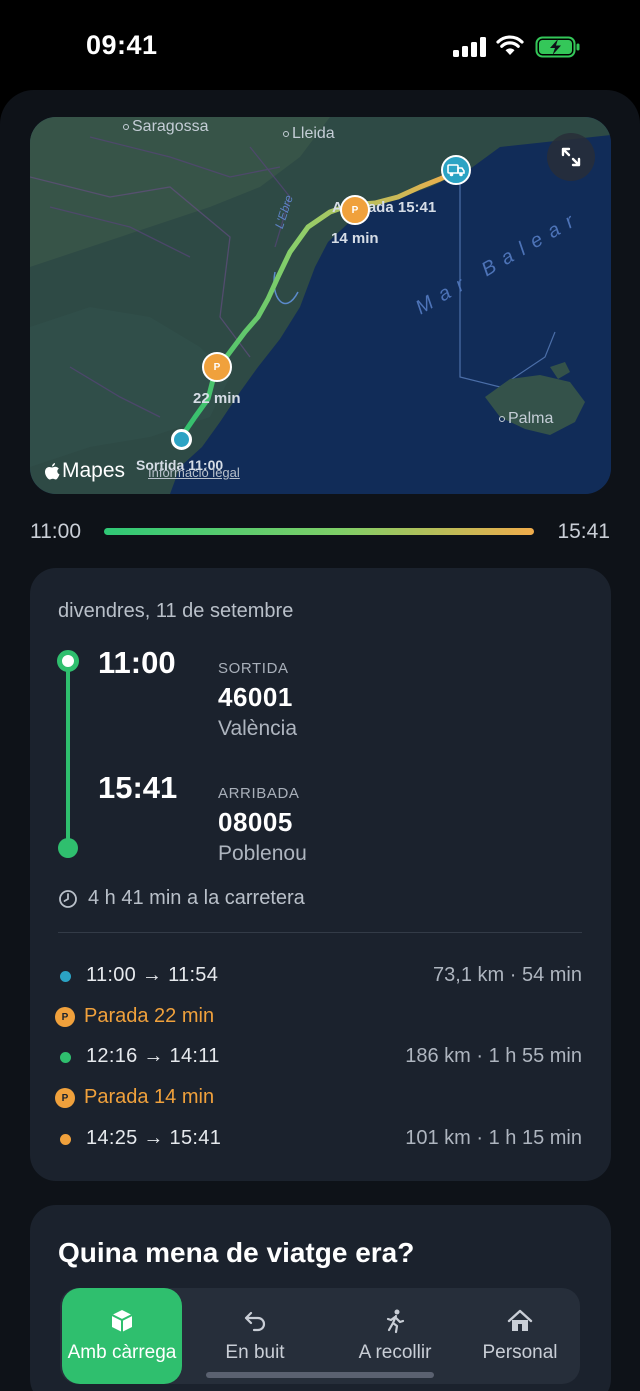 This screenshot has height=1391, width=640. What do you see at coordinates (122, 1321) in the screenshot?
I see `box-icon` at bounding box center [122, 1321].